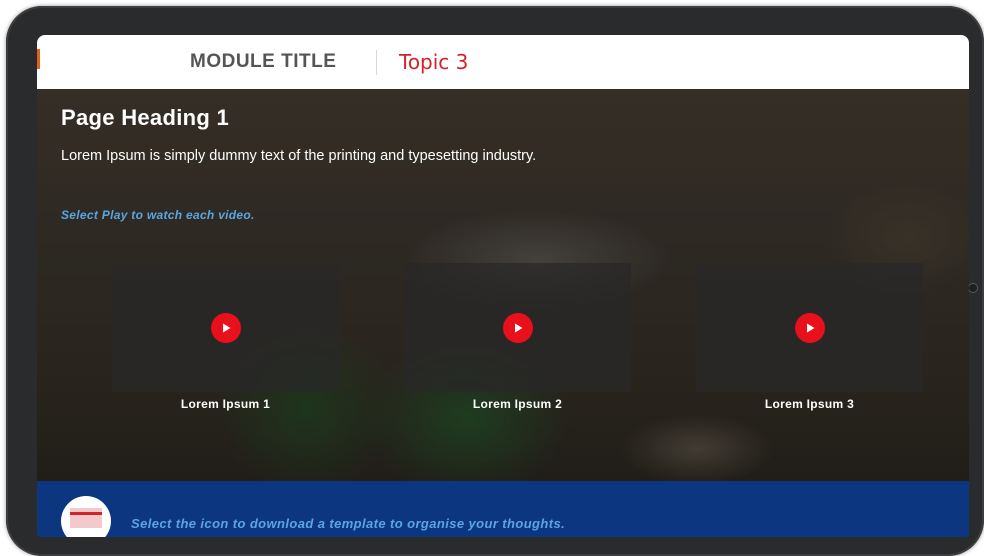 The width and height of the screenshot is (984, 556). I want to click on document-icon-body, so click(86, 518).